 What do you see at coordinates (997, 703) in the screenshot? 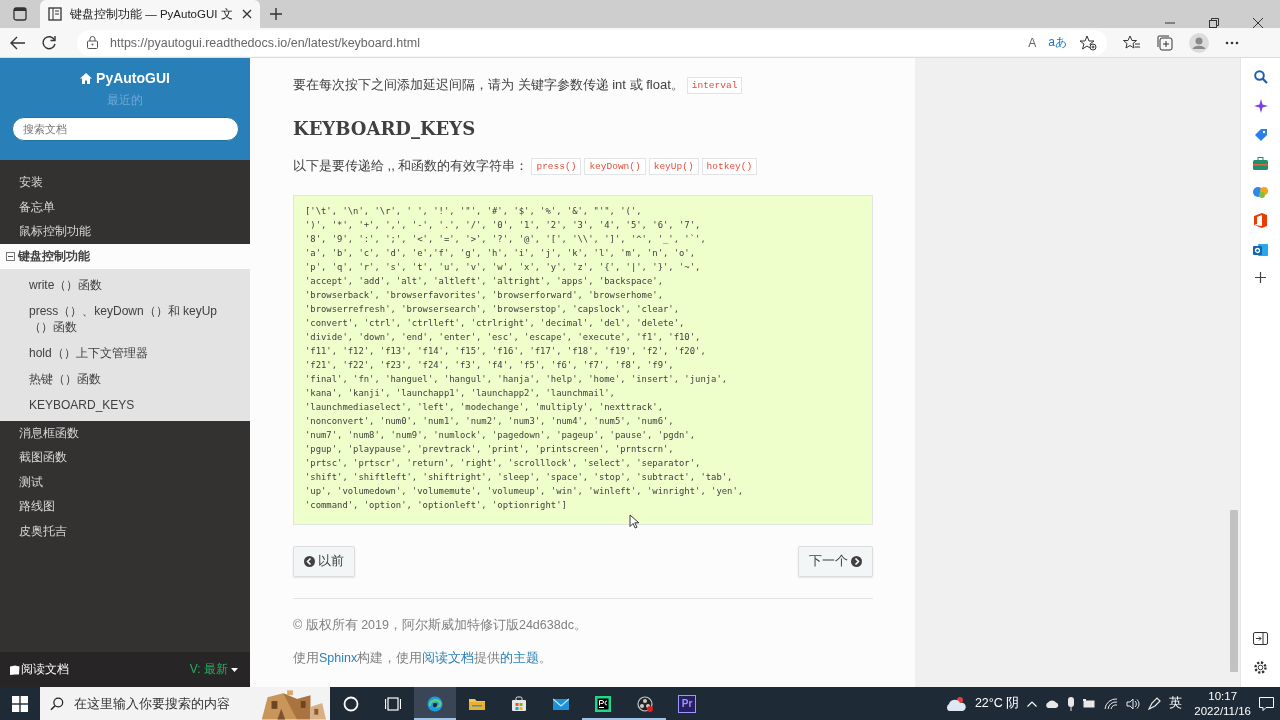
I see `weather-text: 22°C 阴` at bounding box center [997, 703].